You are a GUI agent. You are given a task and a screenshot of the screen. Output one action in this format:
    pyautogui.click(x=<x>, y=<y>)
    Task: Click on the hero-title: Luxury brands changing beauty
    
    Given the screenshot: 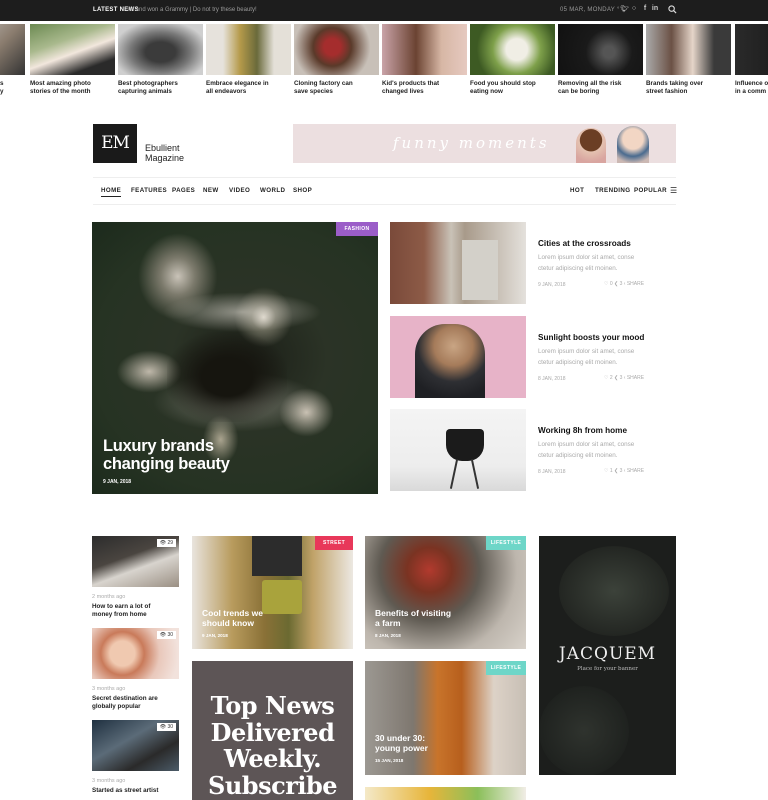 What is the action you would take?
    pyautogui.click(x=166, y=455)
    